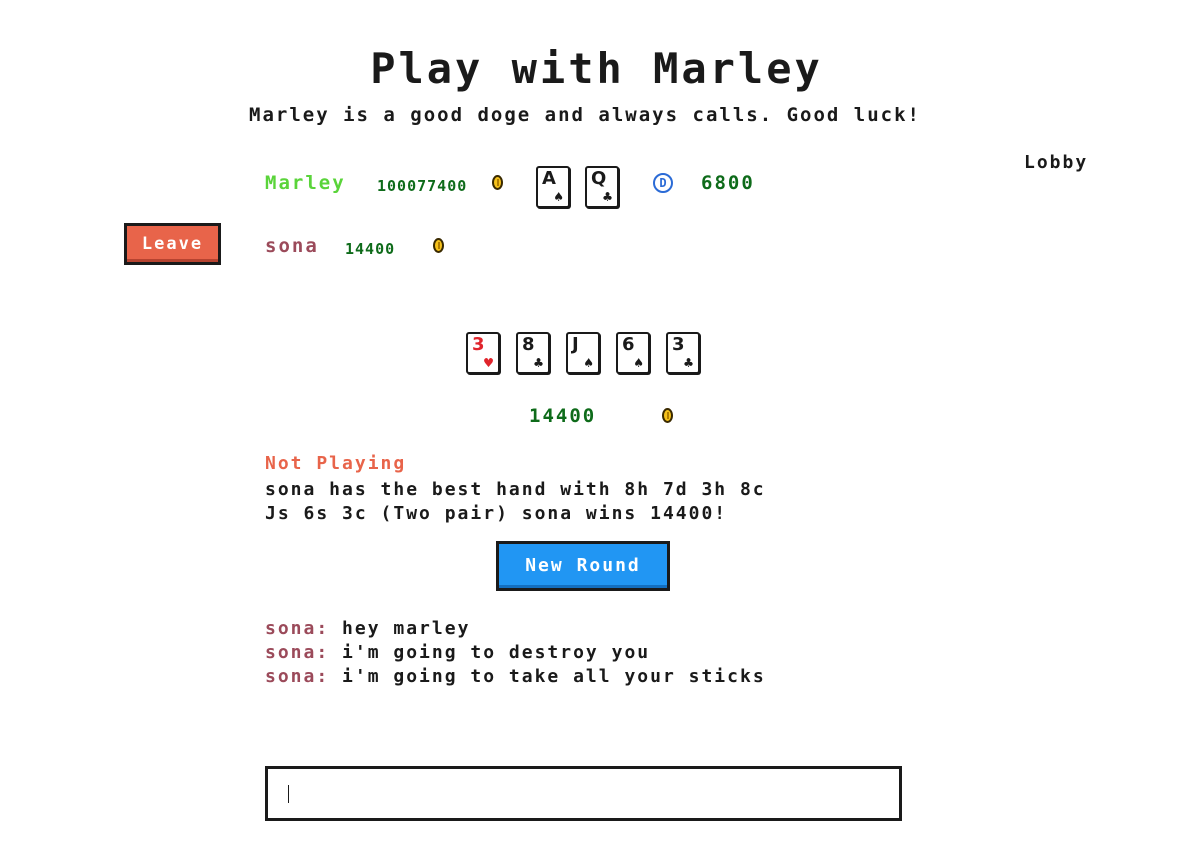 The image size is (1193, 858). Describe the element at coordinates (554, 676) in the screenshot. I see `chat-text: i'm going to take all your sticks` at that location.